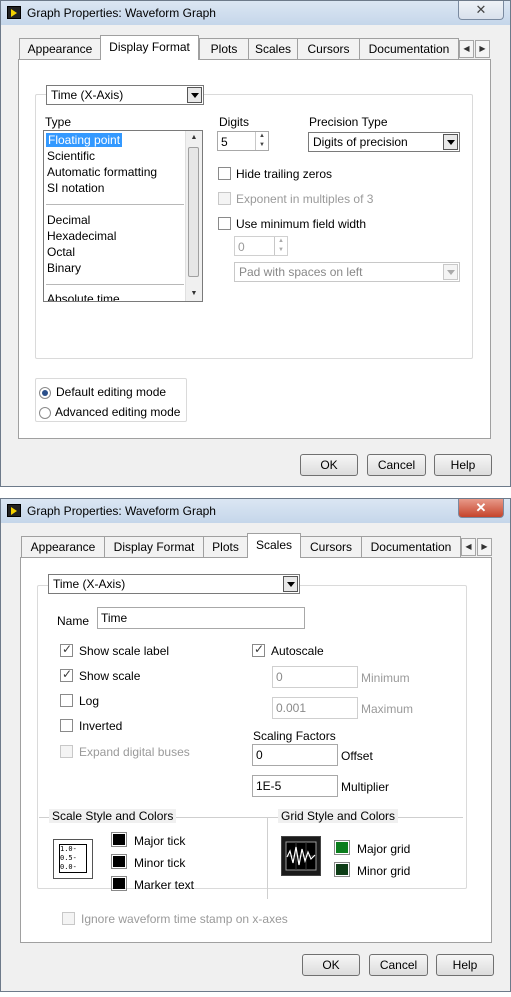  What do you see at coordinates (338, 816) in the screenshot?
I see `grid-style-title: Grid Style and Colors` at bounding box center [338, 816].